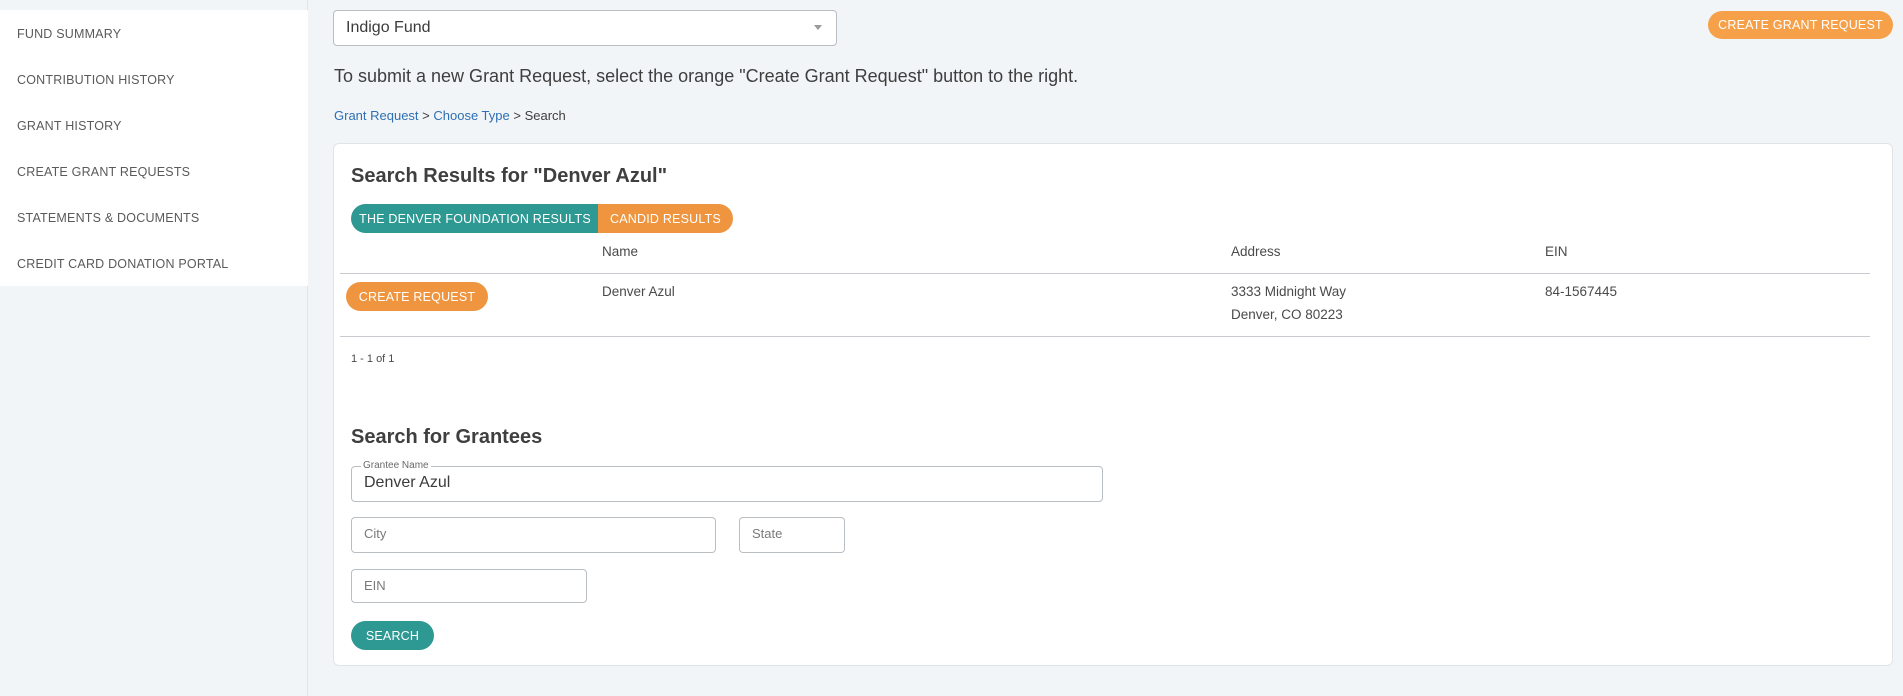 Image resolution: width=1903 pixels, height=696 pixels. I want to click on state-field: State, so click(792, 535).